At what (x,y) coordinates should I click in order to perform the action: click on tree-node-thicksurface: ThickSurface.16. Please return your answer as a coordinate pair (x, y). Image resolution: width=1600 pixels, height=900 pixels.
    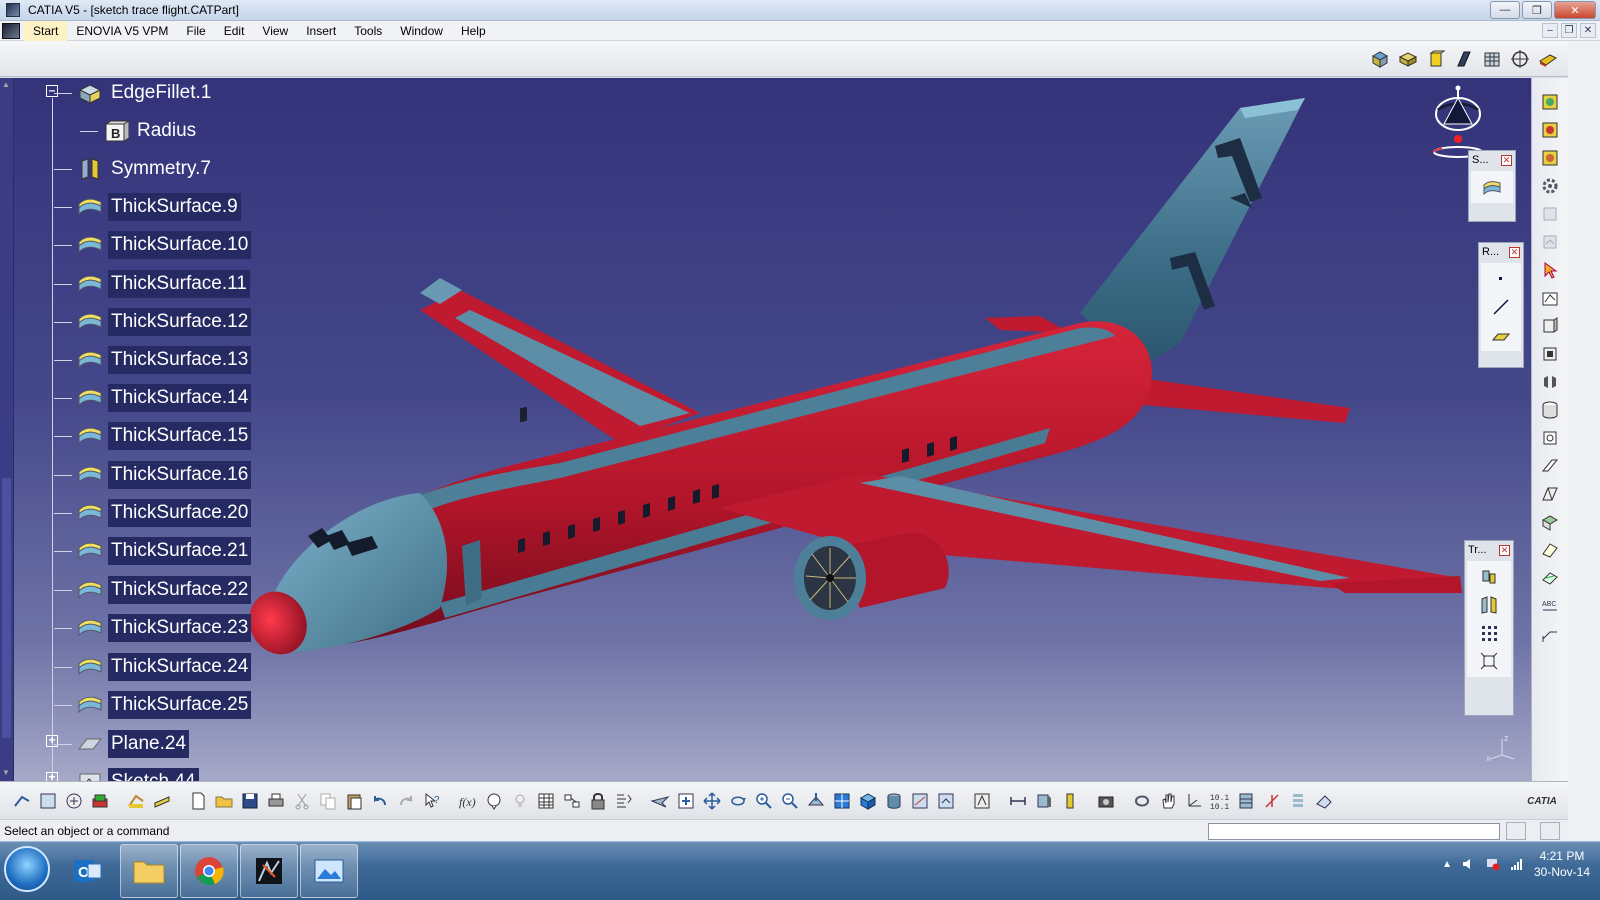
    Looking at the image, I should click on (153, 475).